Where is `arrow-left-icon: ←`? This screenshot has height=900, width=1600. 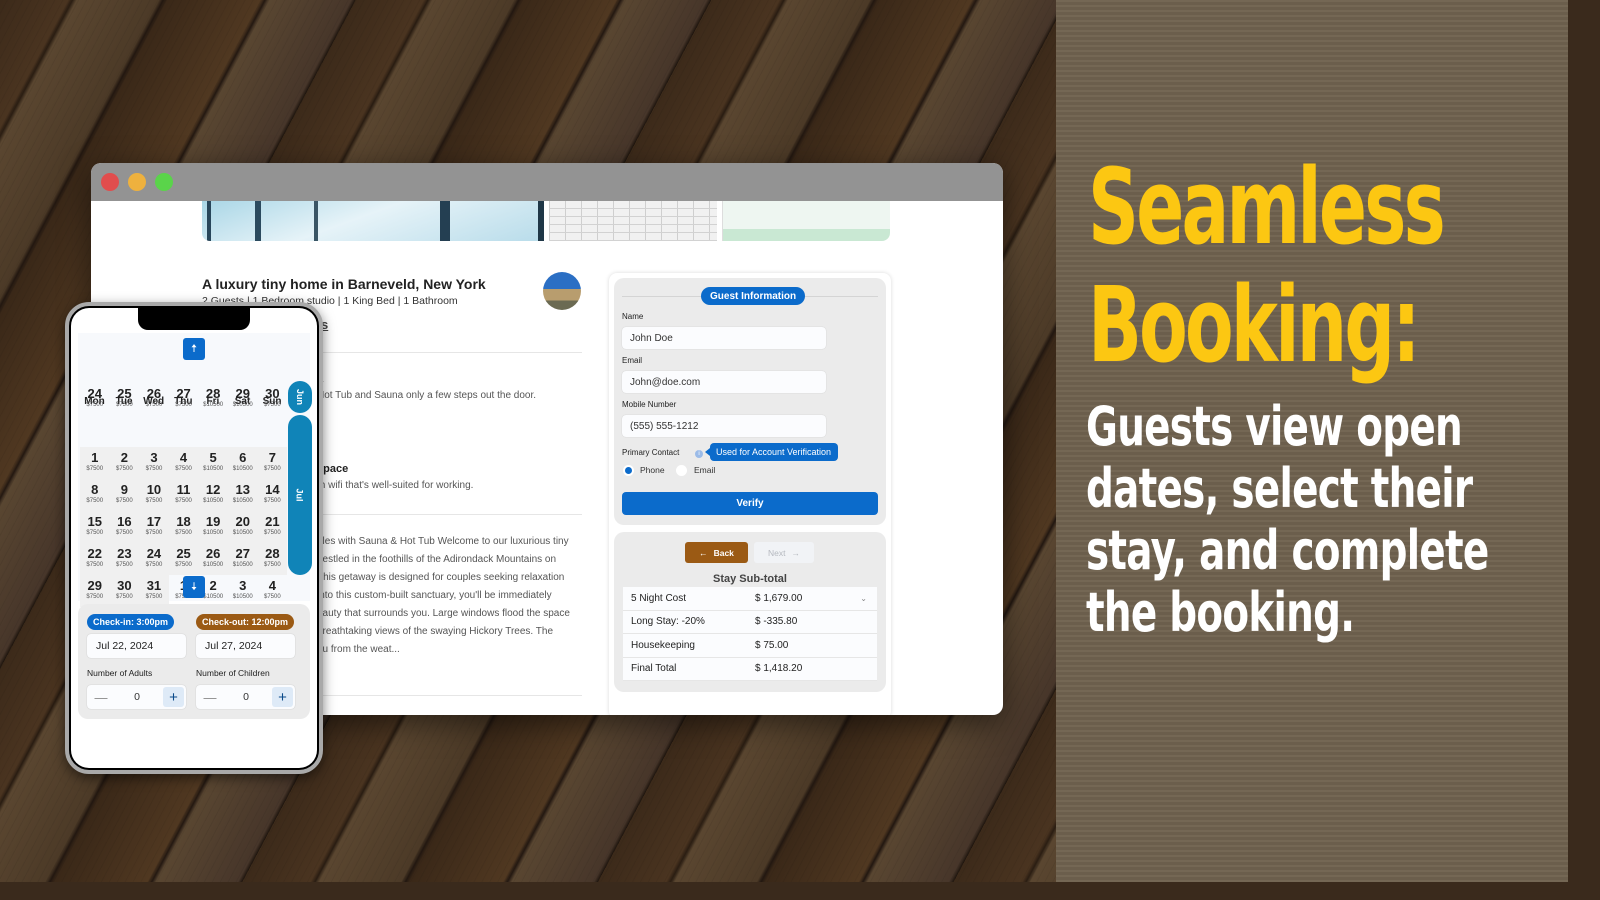 arrow-left-icon: ← is located at coordinates (703, 552).